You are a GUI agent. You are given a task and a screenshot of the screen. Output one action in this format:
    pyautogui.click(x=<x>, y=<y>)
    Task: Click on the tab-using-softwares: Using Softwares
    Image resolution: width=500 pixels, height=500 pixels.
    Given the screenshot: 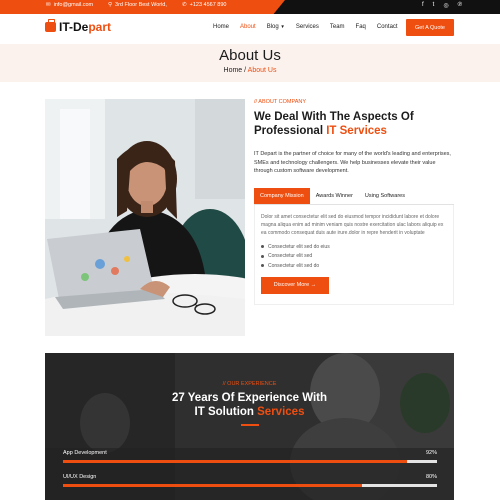 What is the action you would take?
    pyautogui.click(x=385, y=196)
    